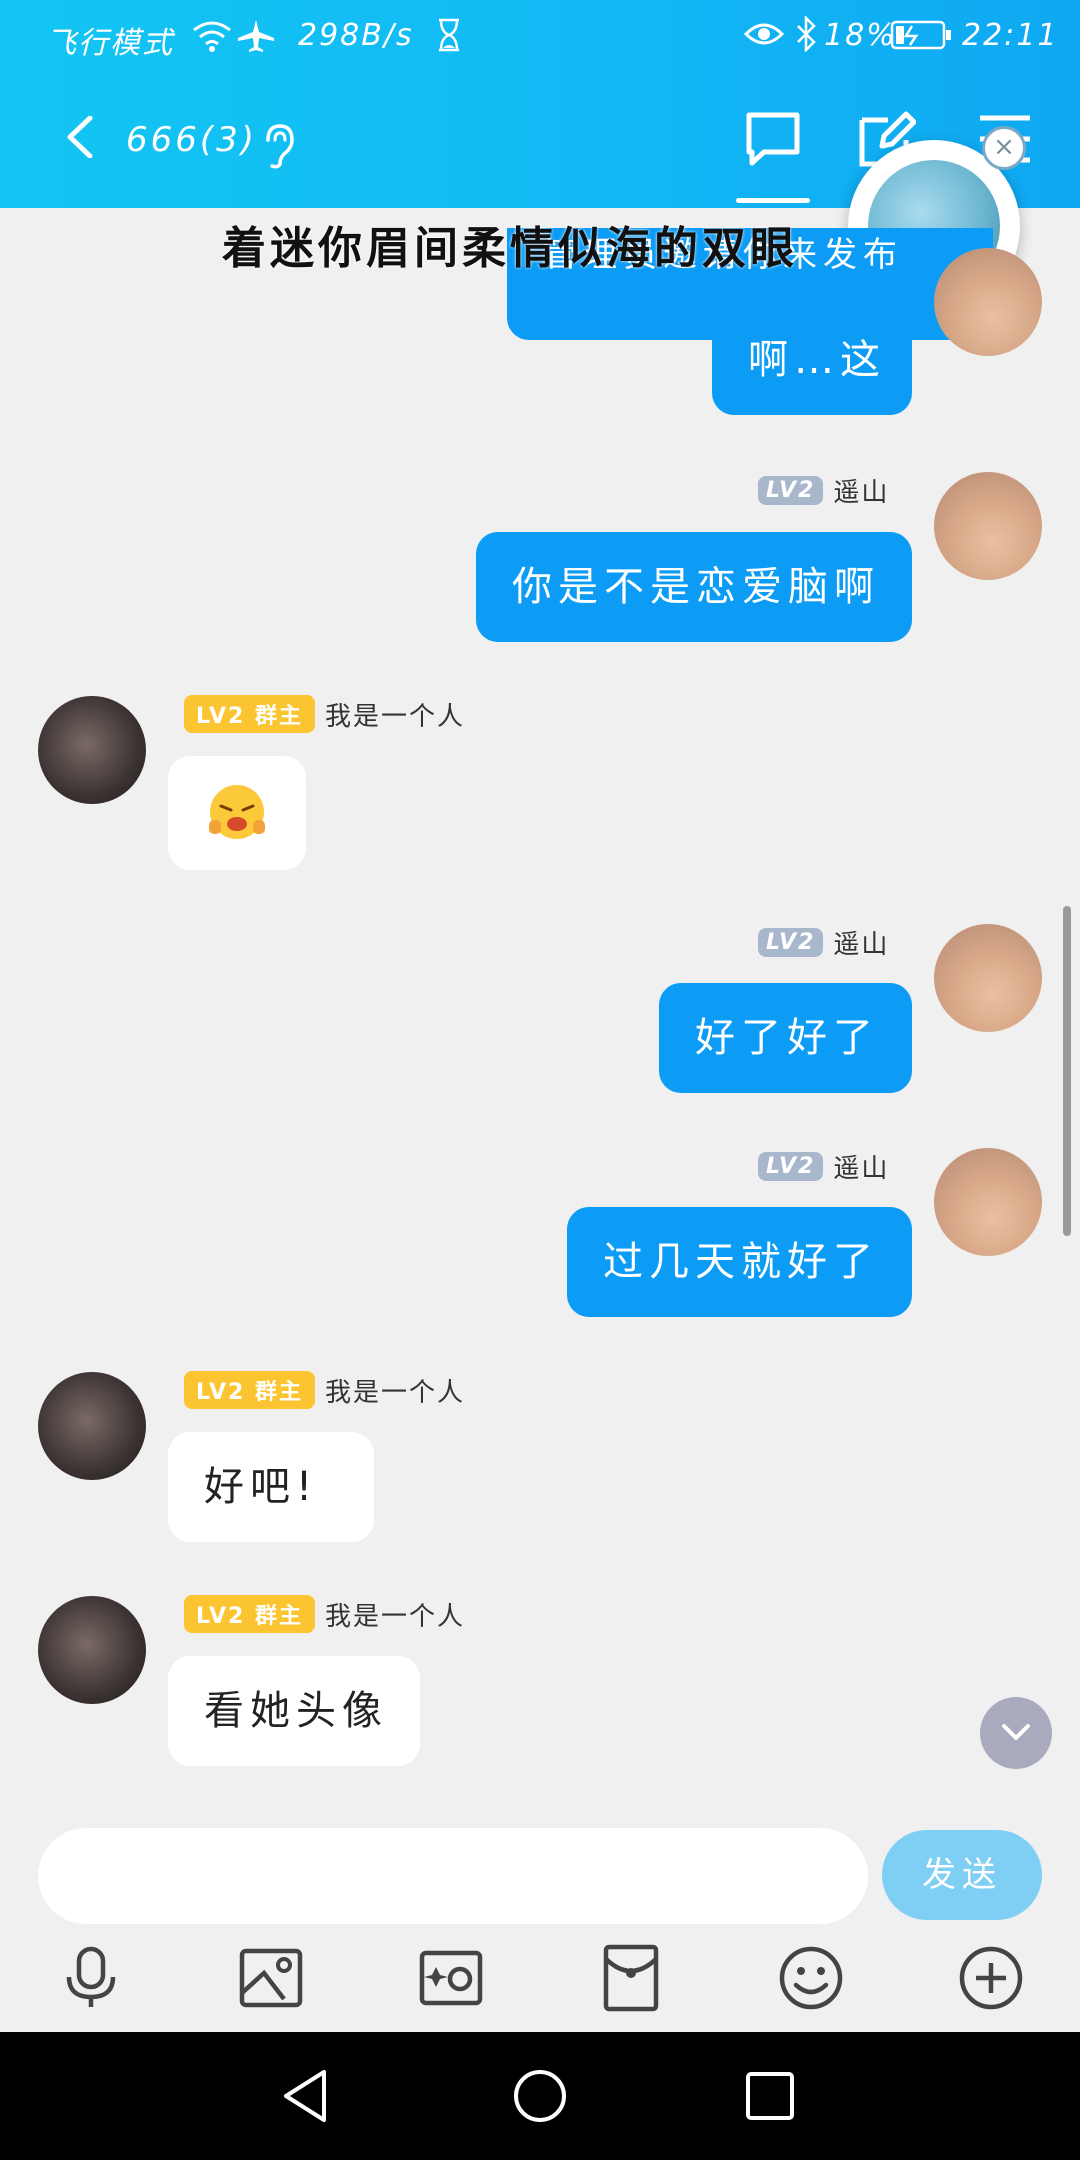  What do you see at coordinates (212, 36) in the screenshot?
I see `wifi-icon` at bounding box center [212, 36].